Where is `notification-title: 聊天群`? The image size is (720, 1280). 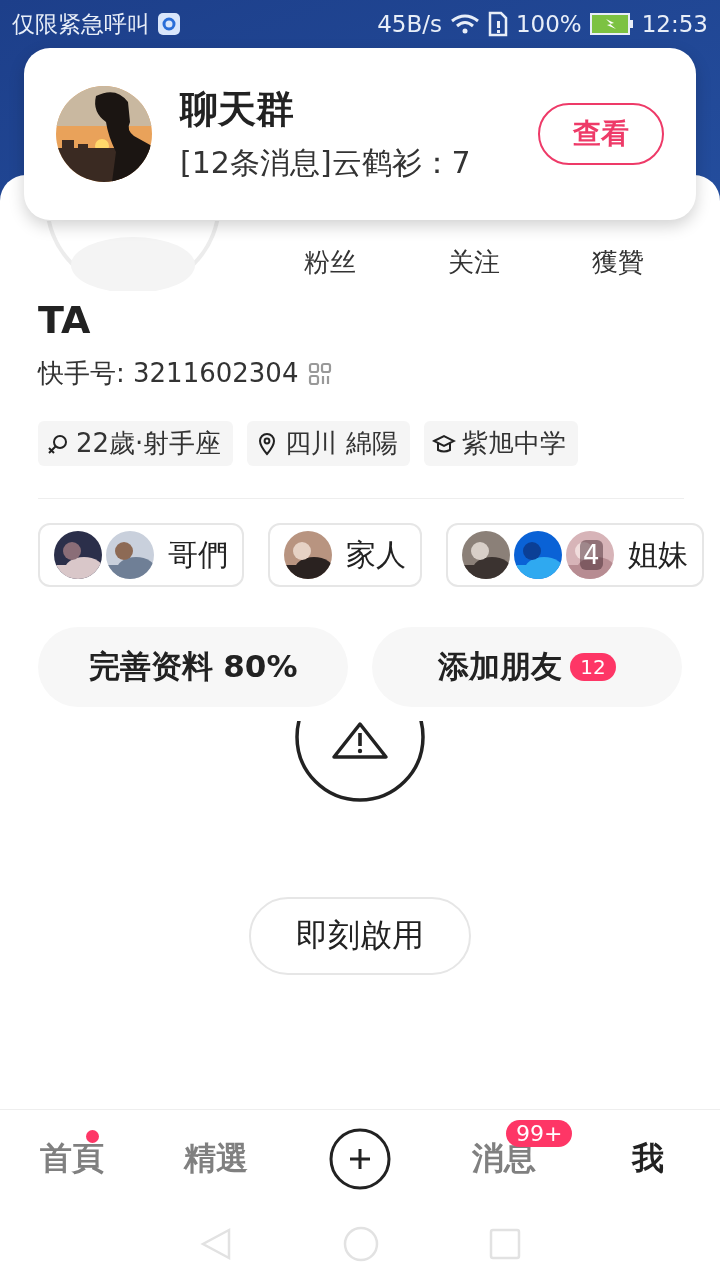 notification-title: 聊天群 is located at coordinates (237, 109).